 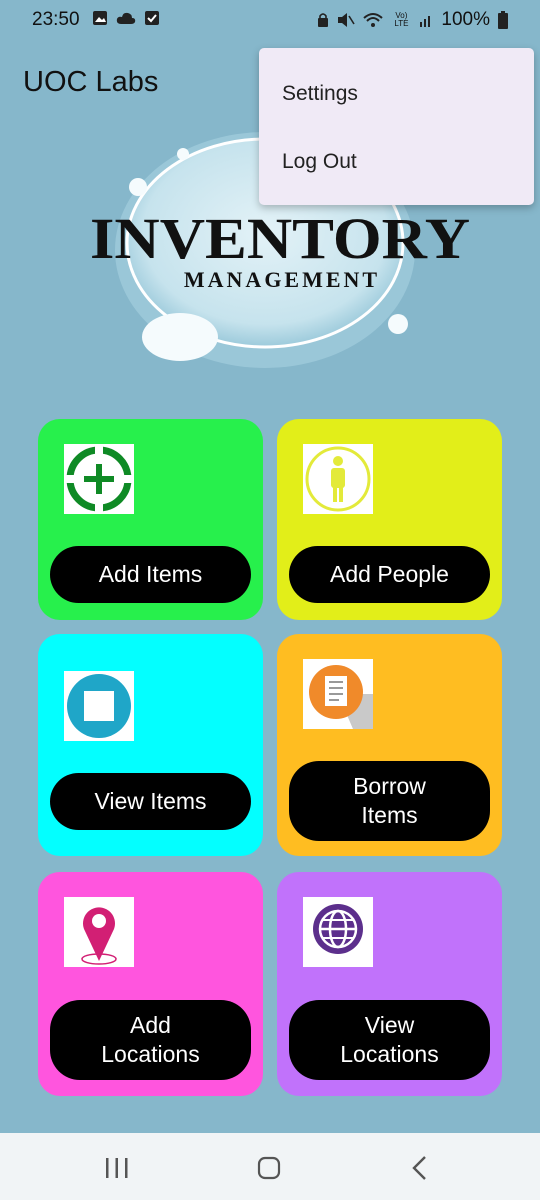 What do you see at coordinates (150, 745) in the screenshot?
I see `tile-view-items: View Items` at bounding box center [150, 745].